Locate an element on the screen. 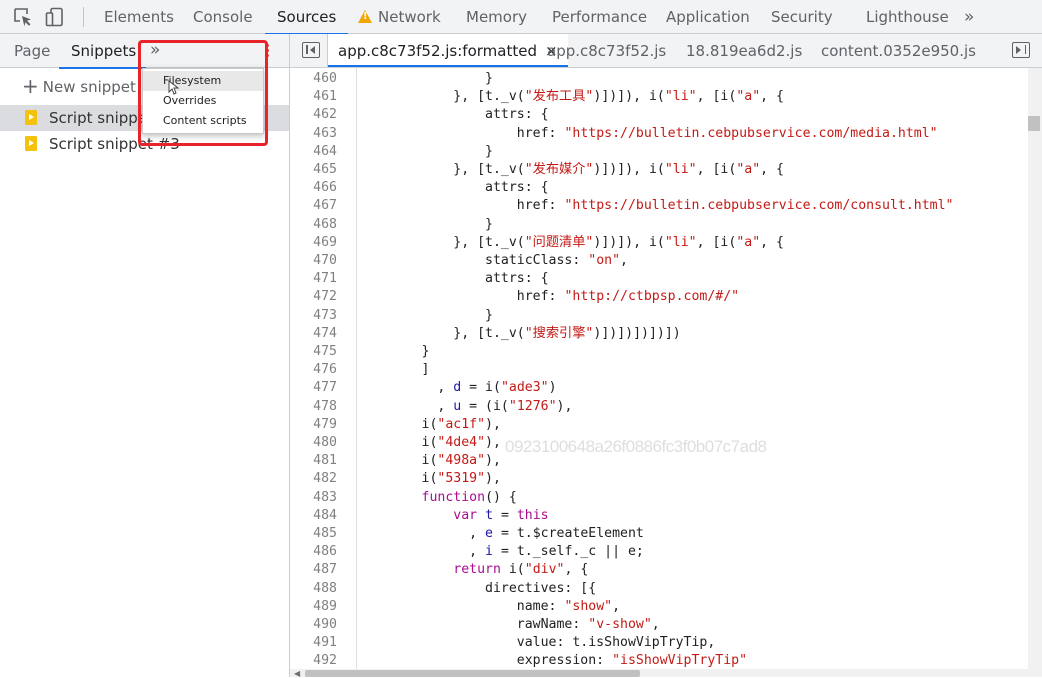 The width and height of the screenshot is (1042, 678). code-text: expression: "isShowVipTryTip" is located at coordinates (553, 661).